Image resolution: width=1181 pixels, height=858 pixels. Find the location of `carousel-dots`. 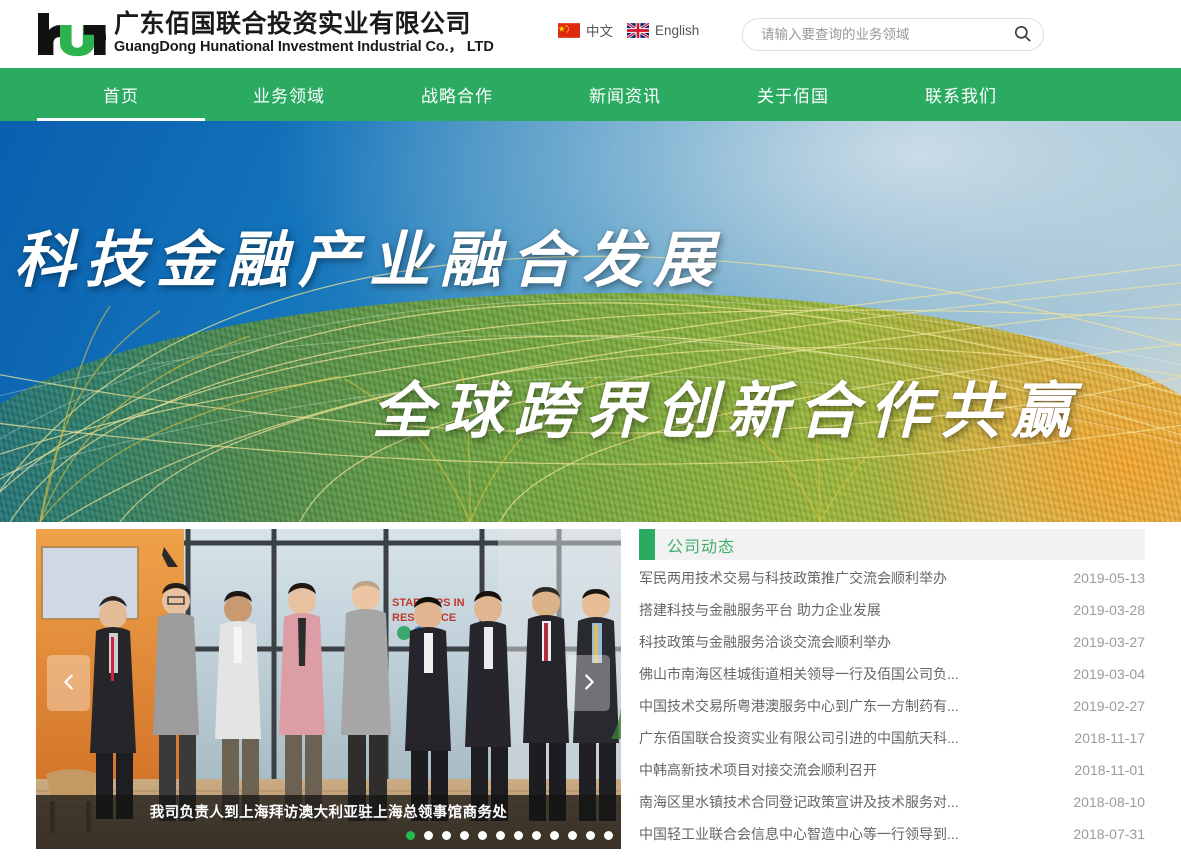

carousel-dots is located at coordinates (509, 835).